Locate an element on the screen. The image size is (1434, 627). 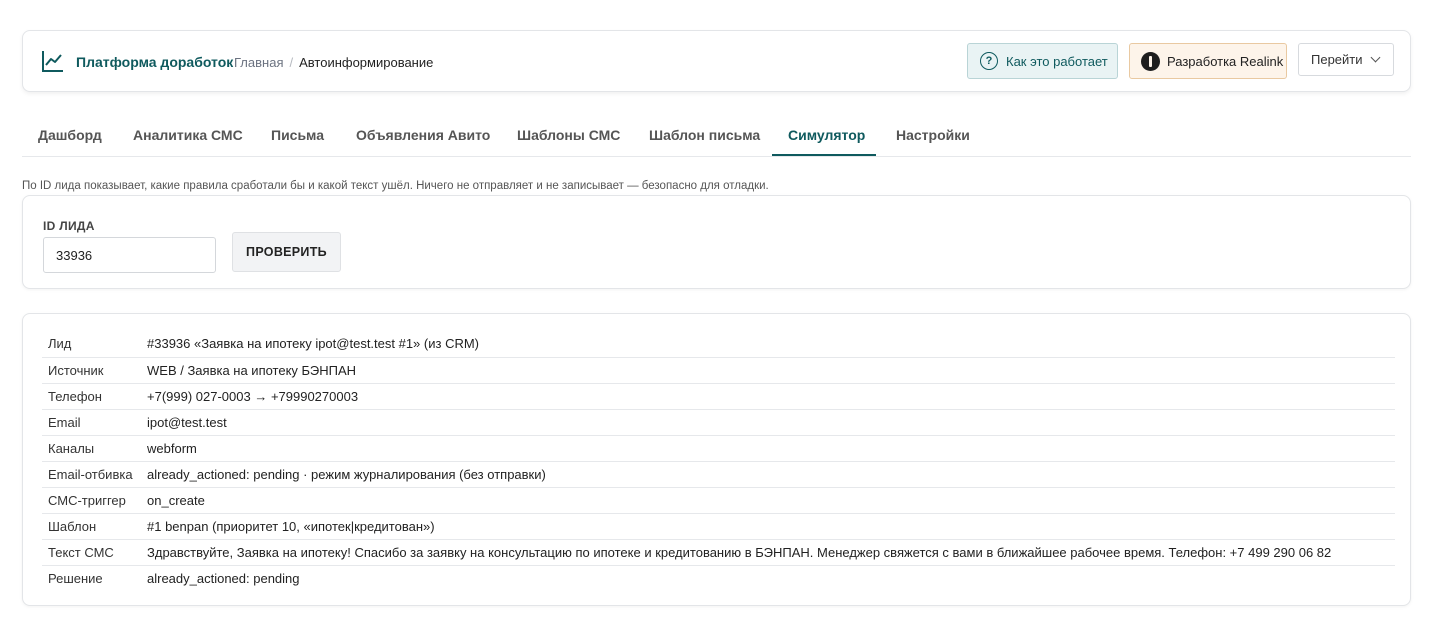
row-key: Каналы is located at coordinates (71, 448).